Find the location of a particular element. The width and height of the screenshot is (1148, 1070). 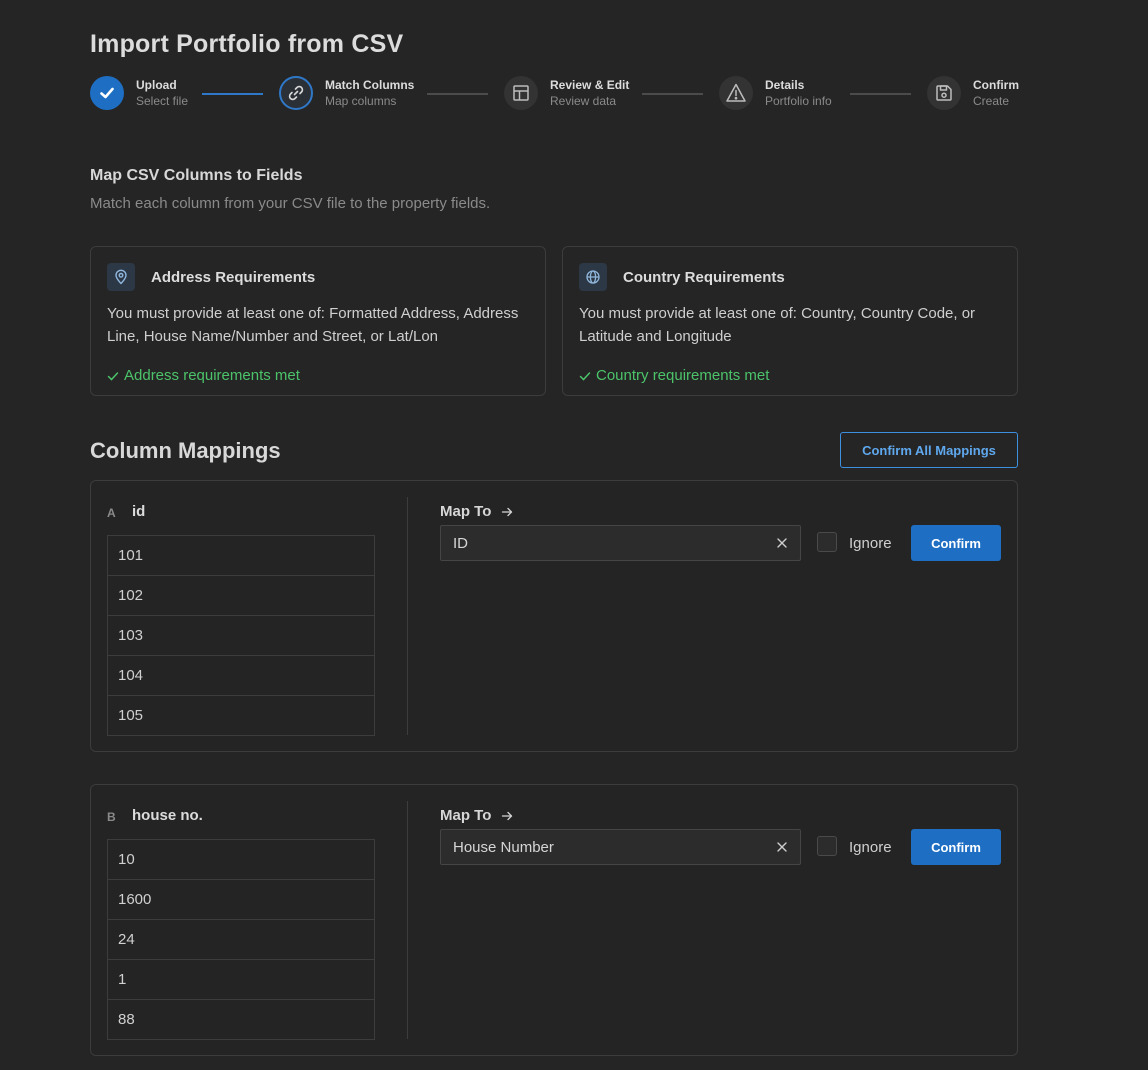

step-sublabel: Portfolio info is located at coordinates (798, 101).